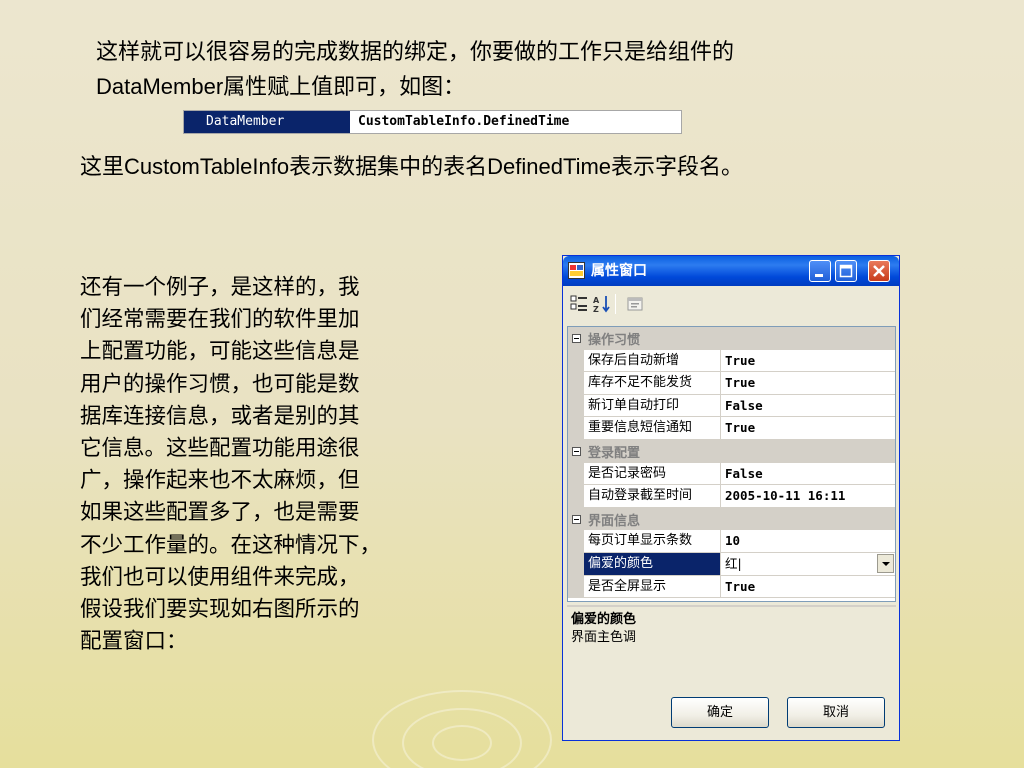 This screenshot has height=768, width=1024. I want to click on category-label: 登录配置, so click(614, 453).